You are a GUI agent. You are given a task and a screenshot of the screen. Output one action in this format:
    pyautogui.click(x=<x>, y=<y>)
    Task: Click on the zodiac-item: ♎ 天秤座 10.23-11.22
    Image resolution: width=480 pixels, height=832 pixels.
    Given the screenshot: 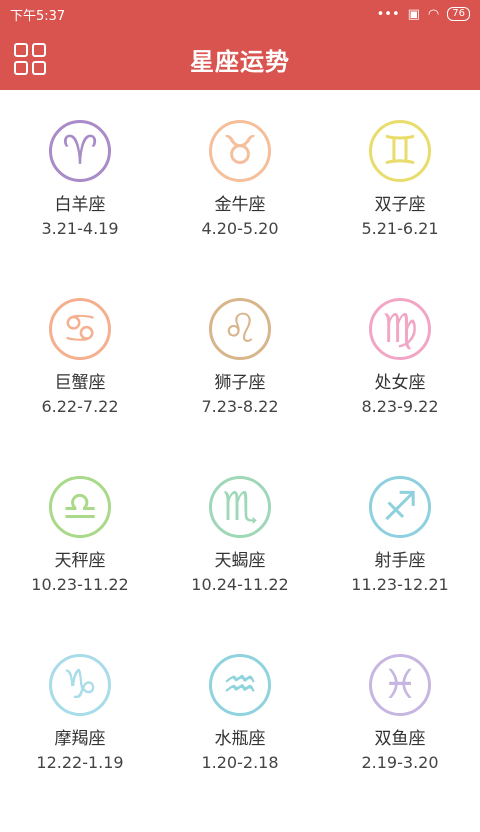 What is the action you would take?
    pyautogui.click(x=80, y=565)
    